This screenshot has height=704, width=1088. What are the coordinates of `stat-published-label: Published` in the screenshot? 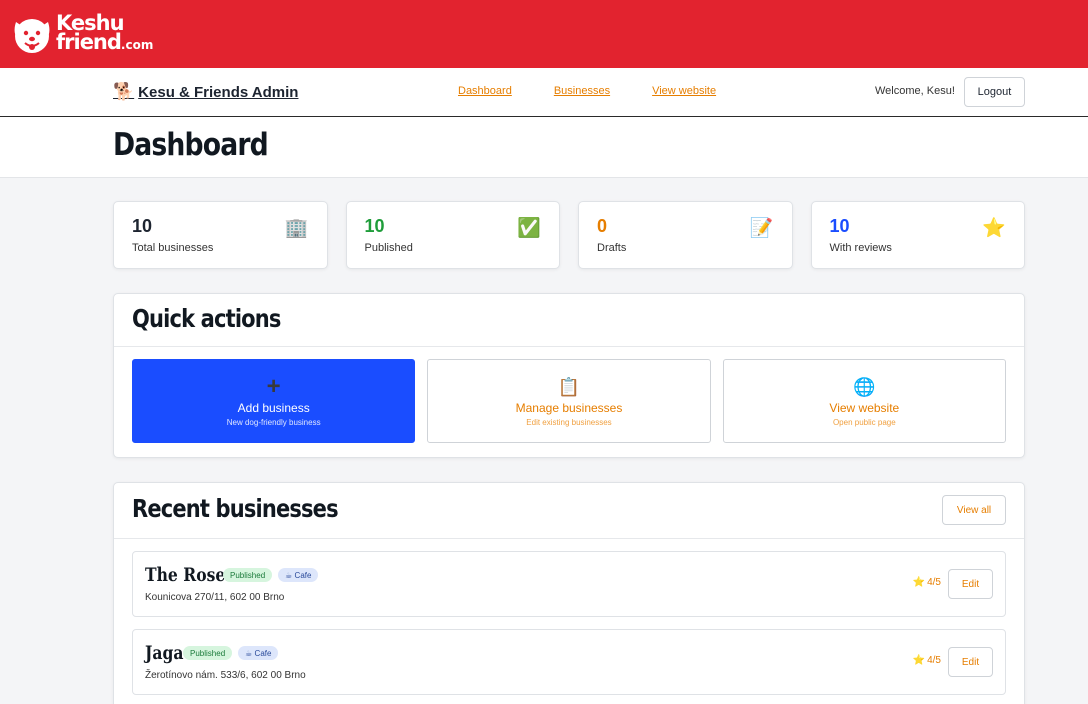 It's located at (388, 248).